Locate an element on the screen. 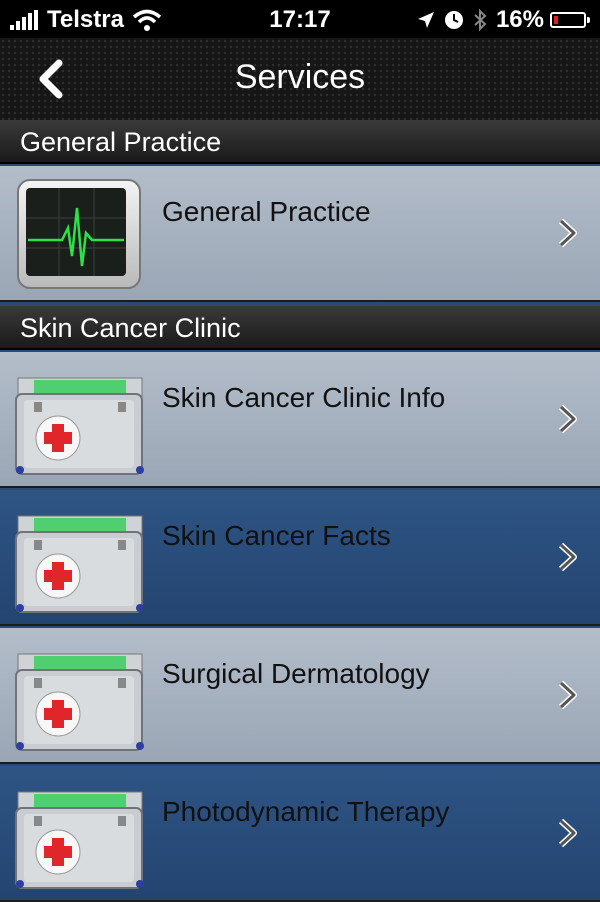 This screenshot has width=600, height=902. battery-percent: 16% is located at coordinates (519, 19).